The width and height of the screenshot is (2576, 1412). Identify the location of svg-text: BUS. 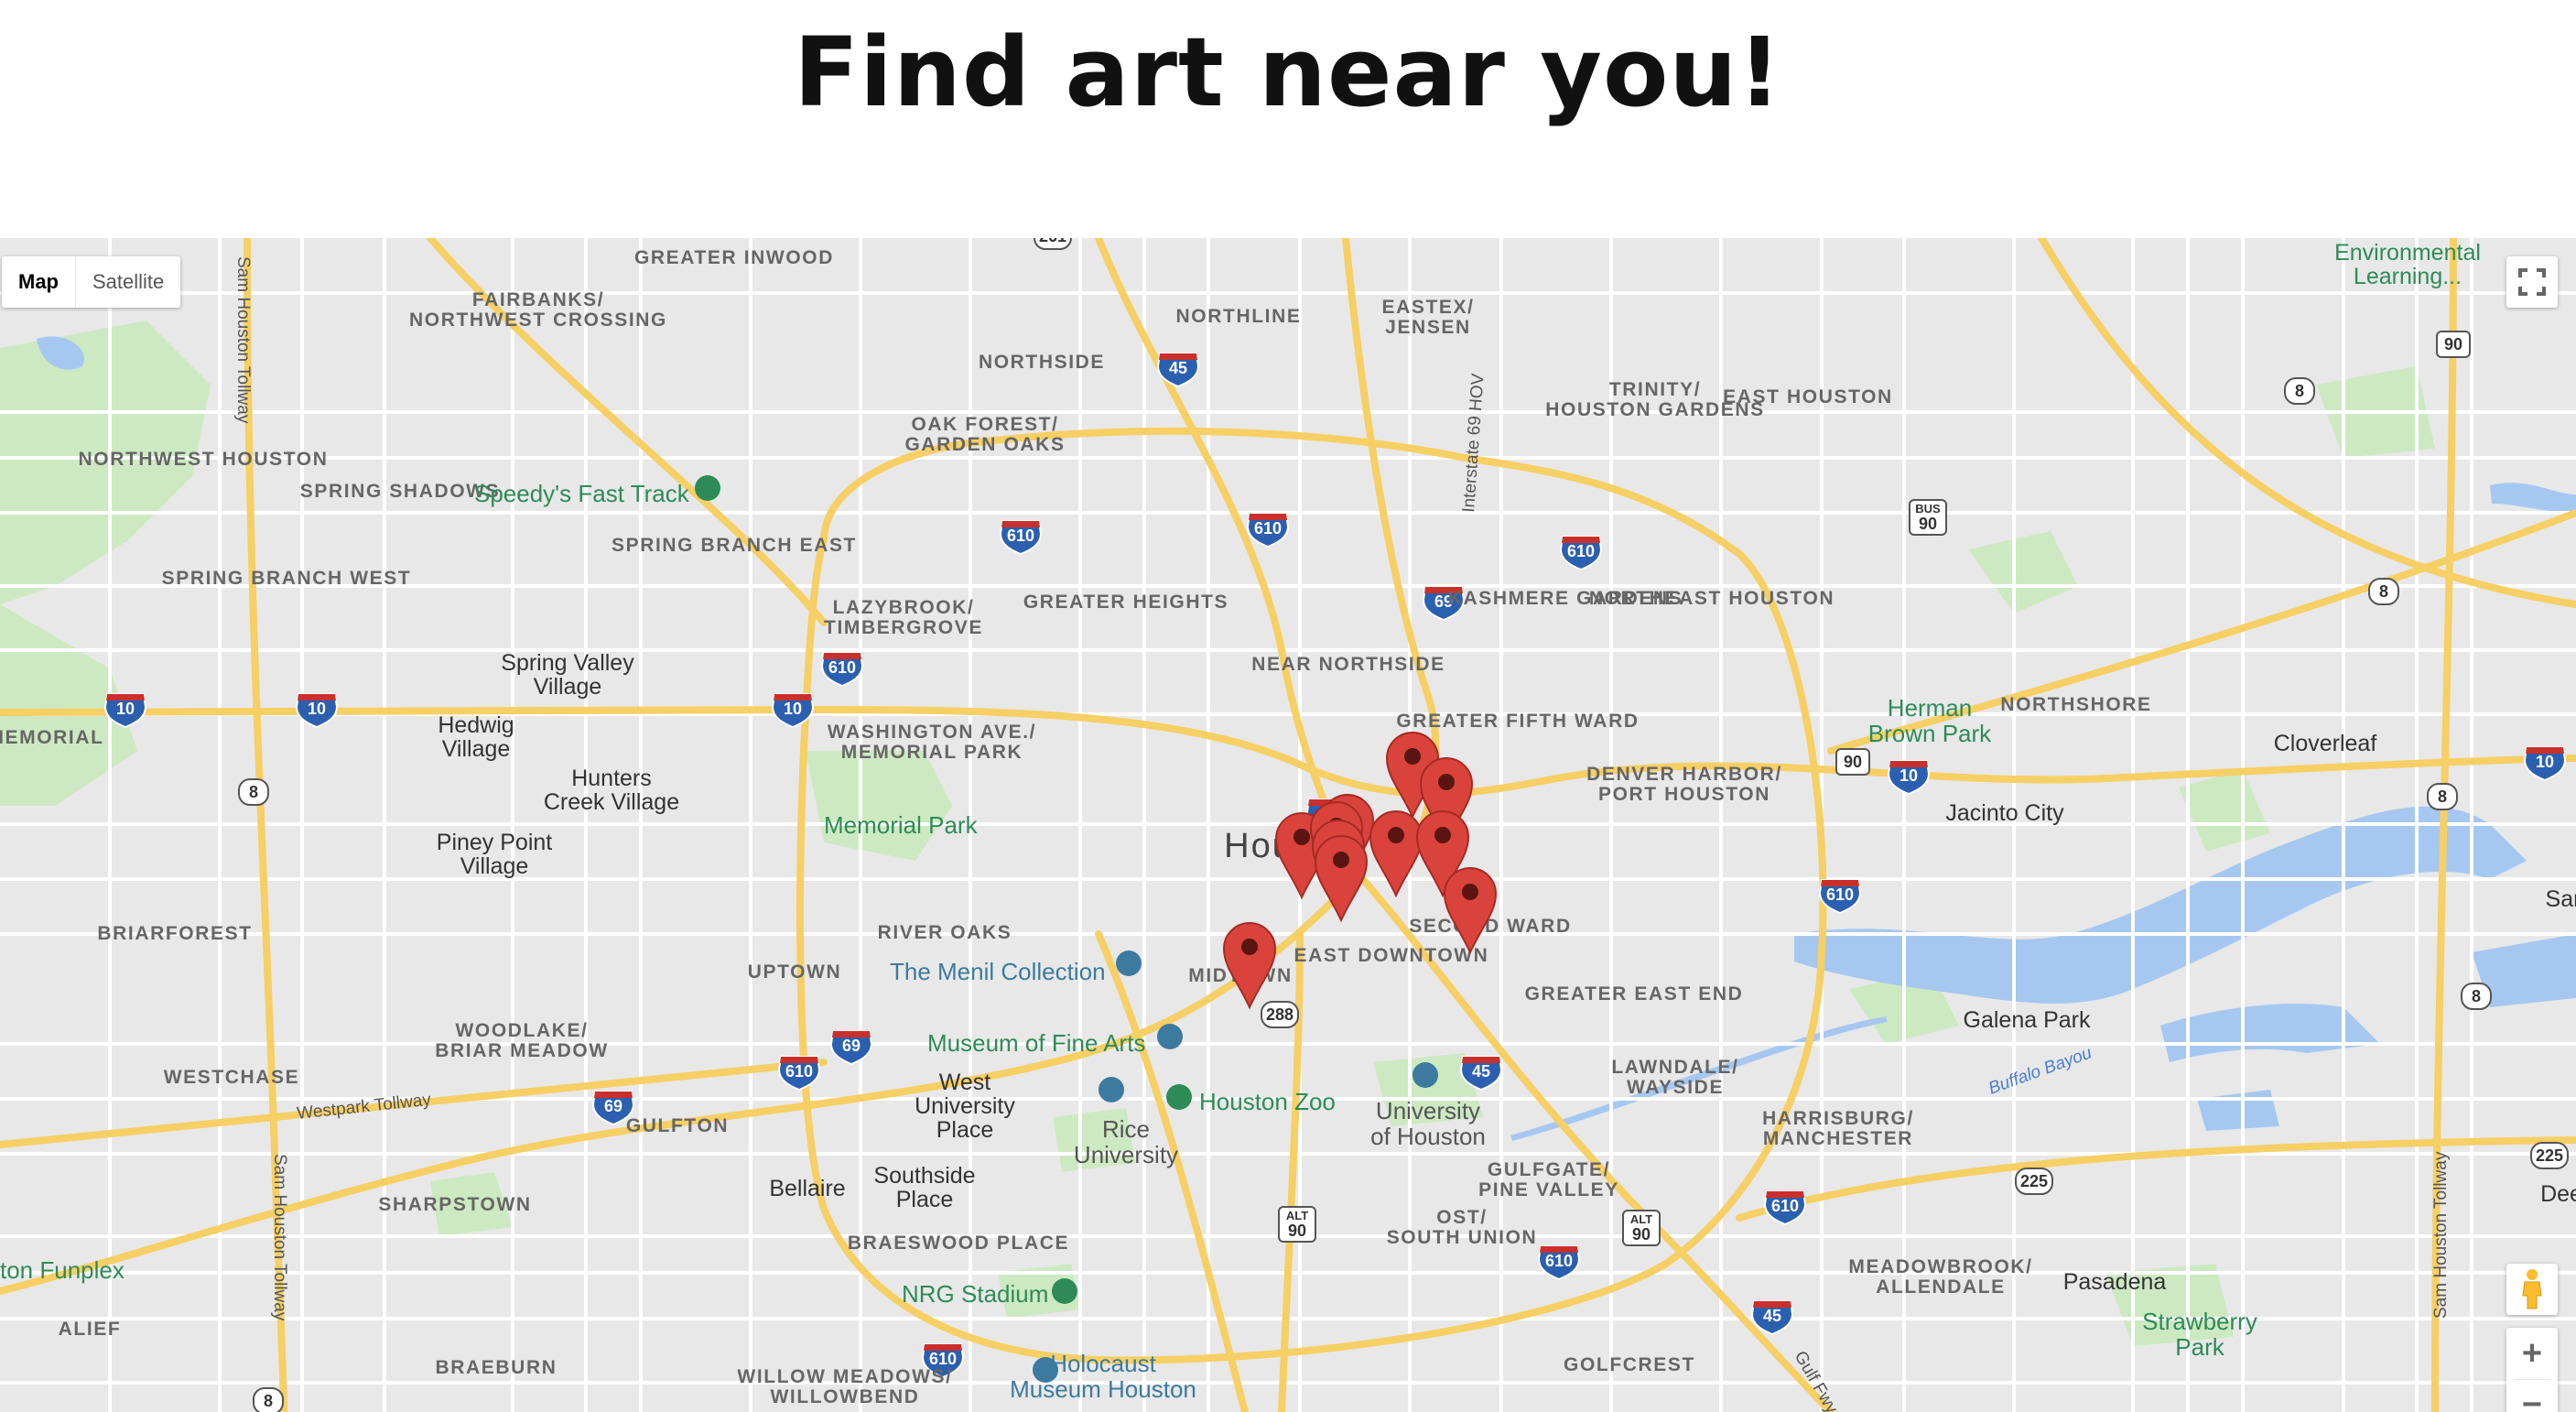
(1928, 509).